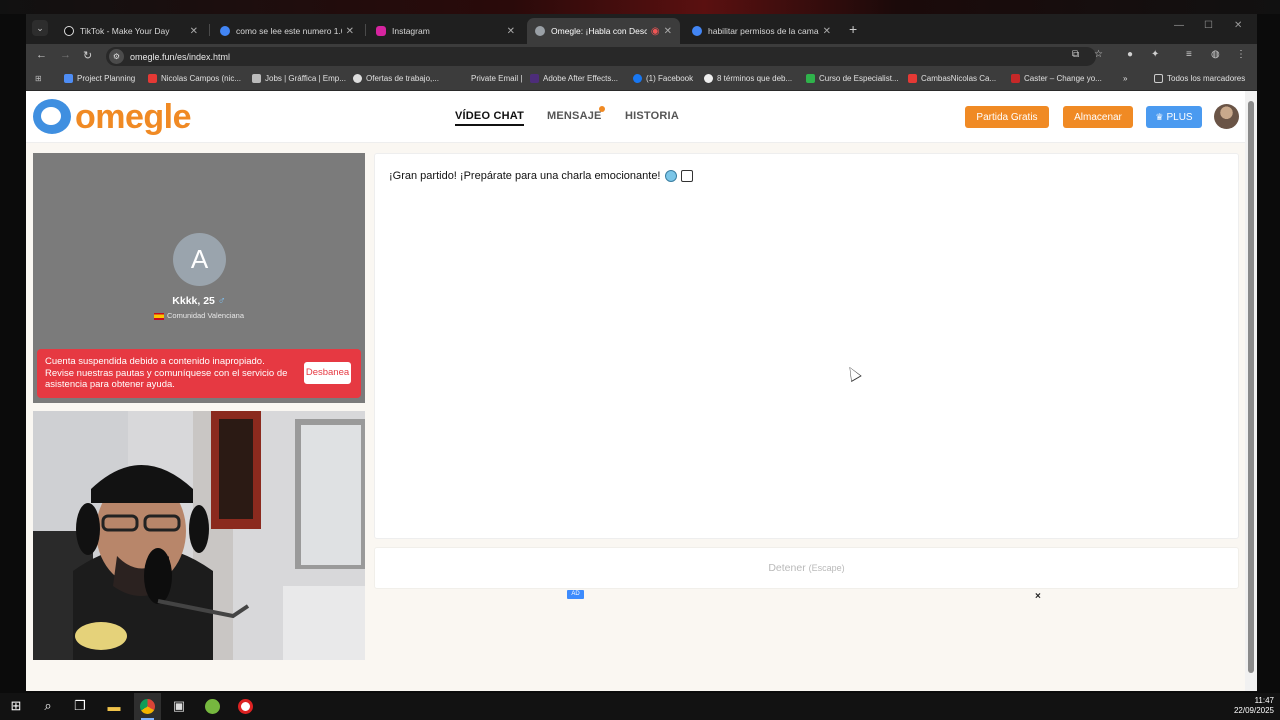  Describe the element at coordinates (670, 78) in the screenshot. I see `bookmark-label: (1) Facebook` at that location.